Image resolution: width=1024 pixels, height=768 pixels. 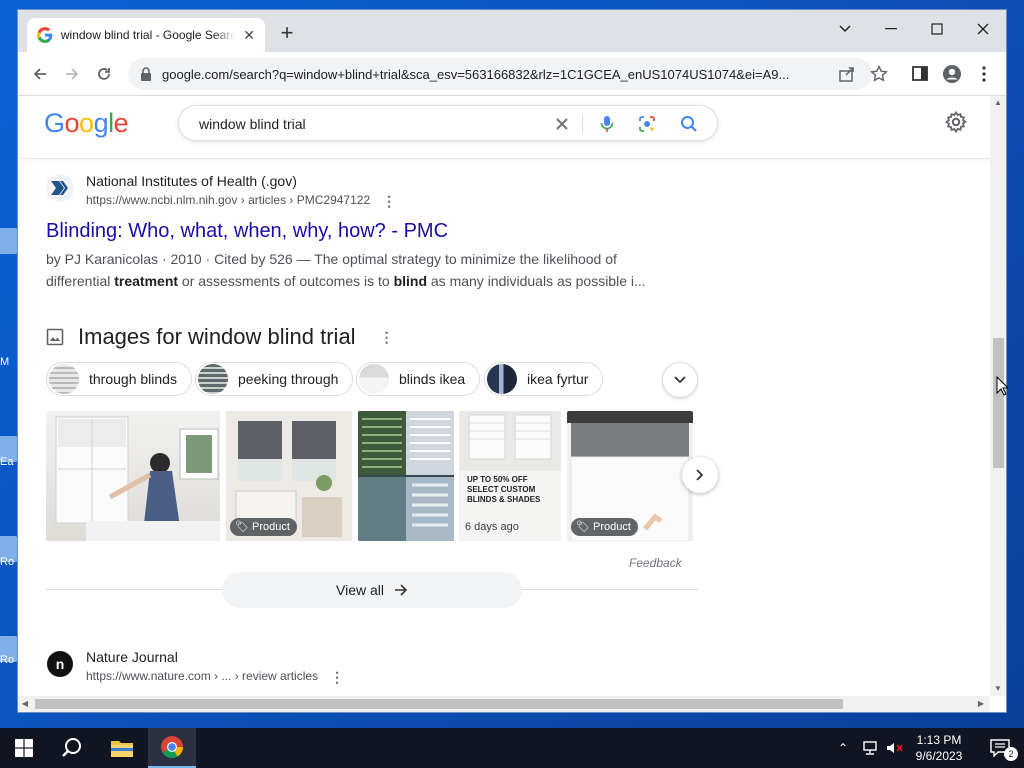 I want to click on scroll-left-arrow-icon: ◀, so click(x=25, y=704).